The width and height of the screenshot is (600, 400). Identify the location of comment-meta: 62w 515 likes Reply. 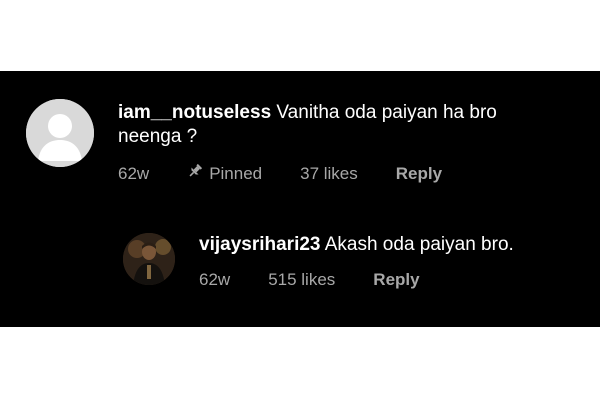
(389, 280).